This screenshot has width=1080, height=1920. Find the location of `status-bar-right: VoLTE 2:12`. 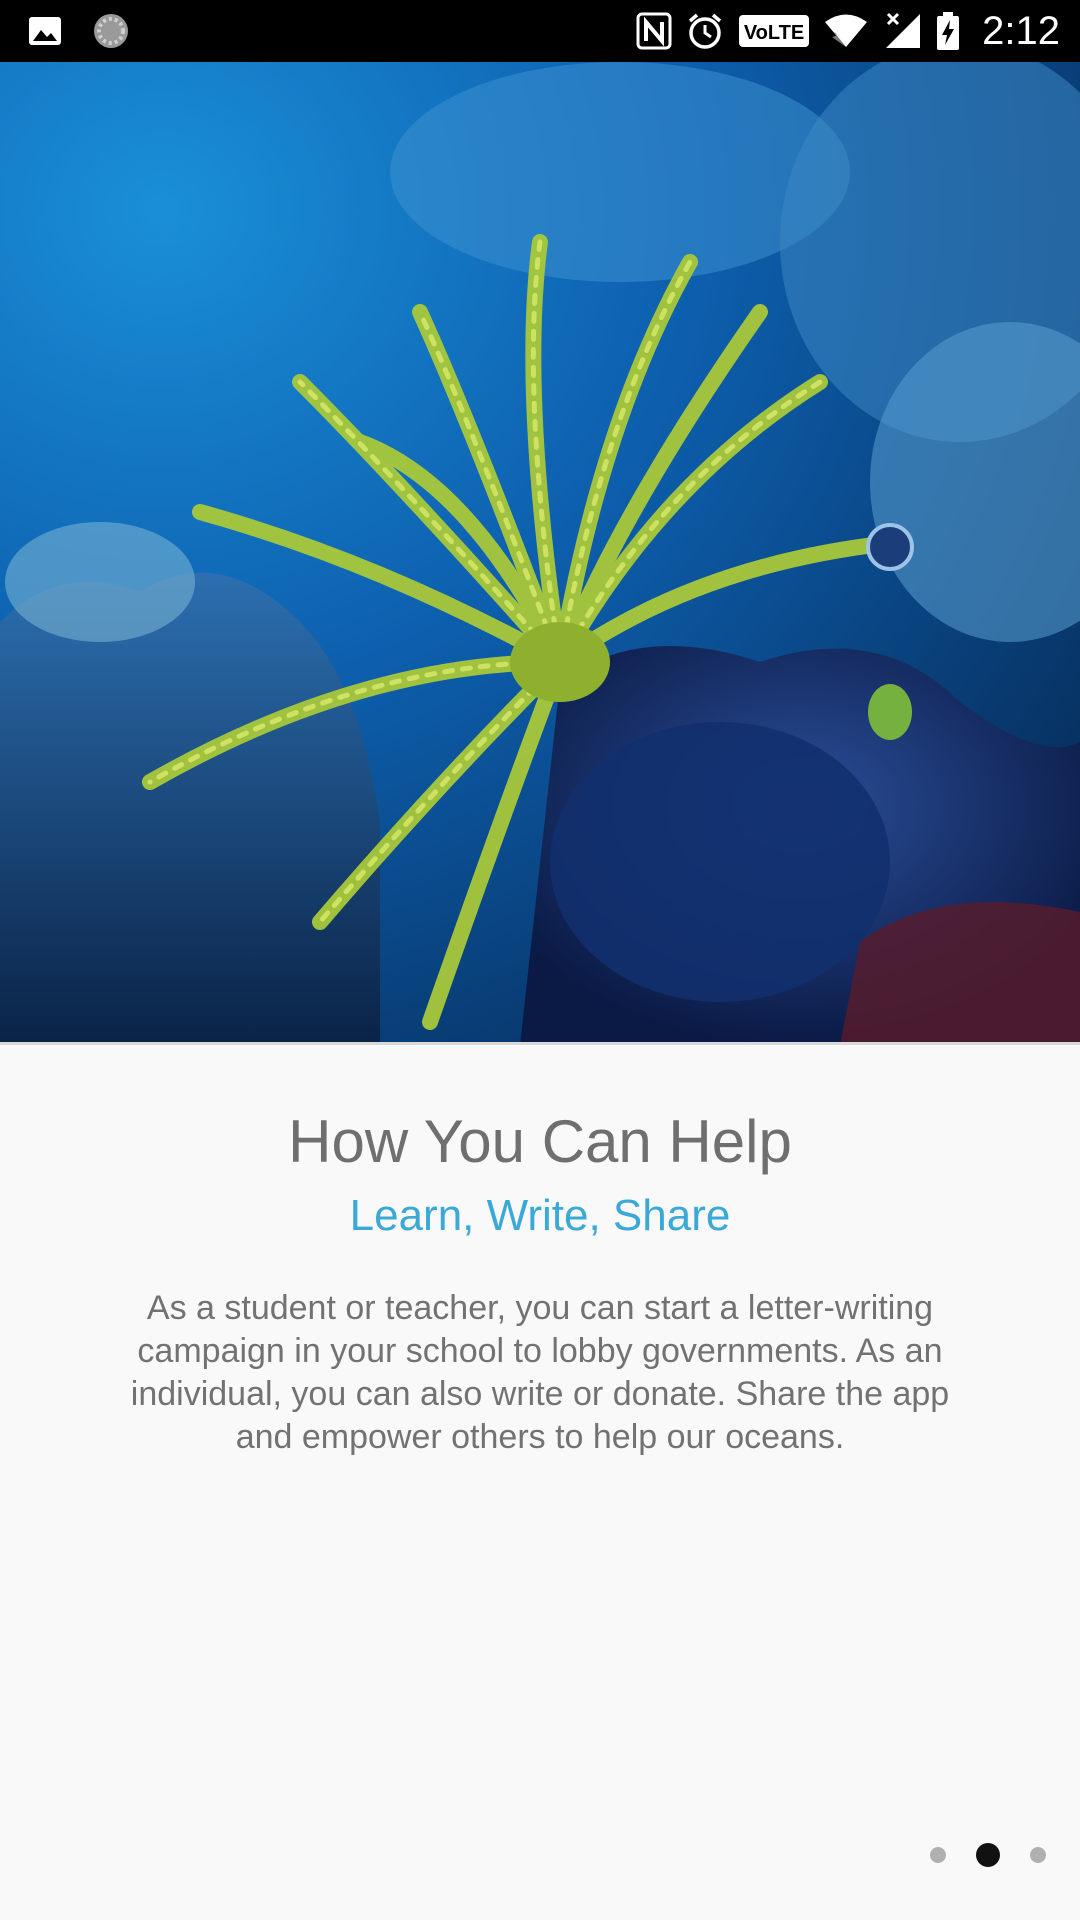

status-bar-right: VoLTE 2:12 is located at coordinates (848, 31).